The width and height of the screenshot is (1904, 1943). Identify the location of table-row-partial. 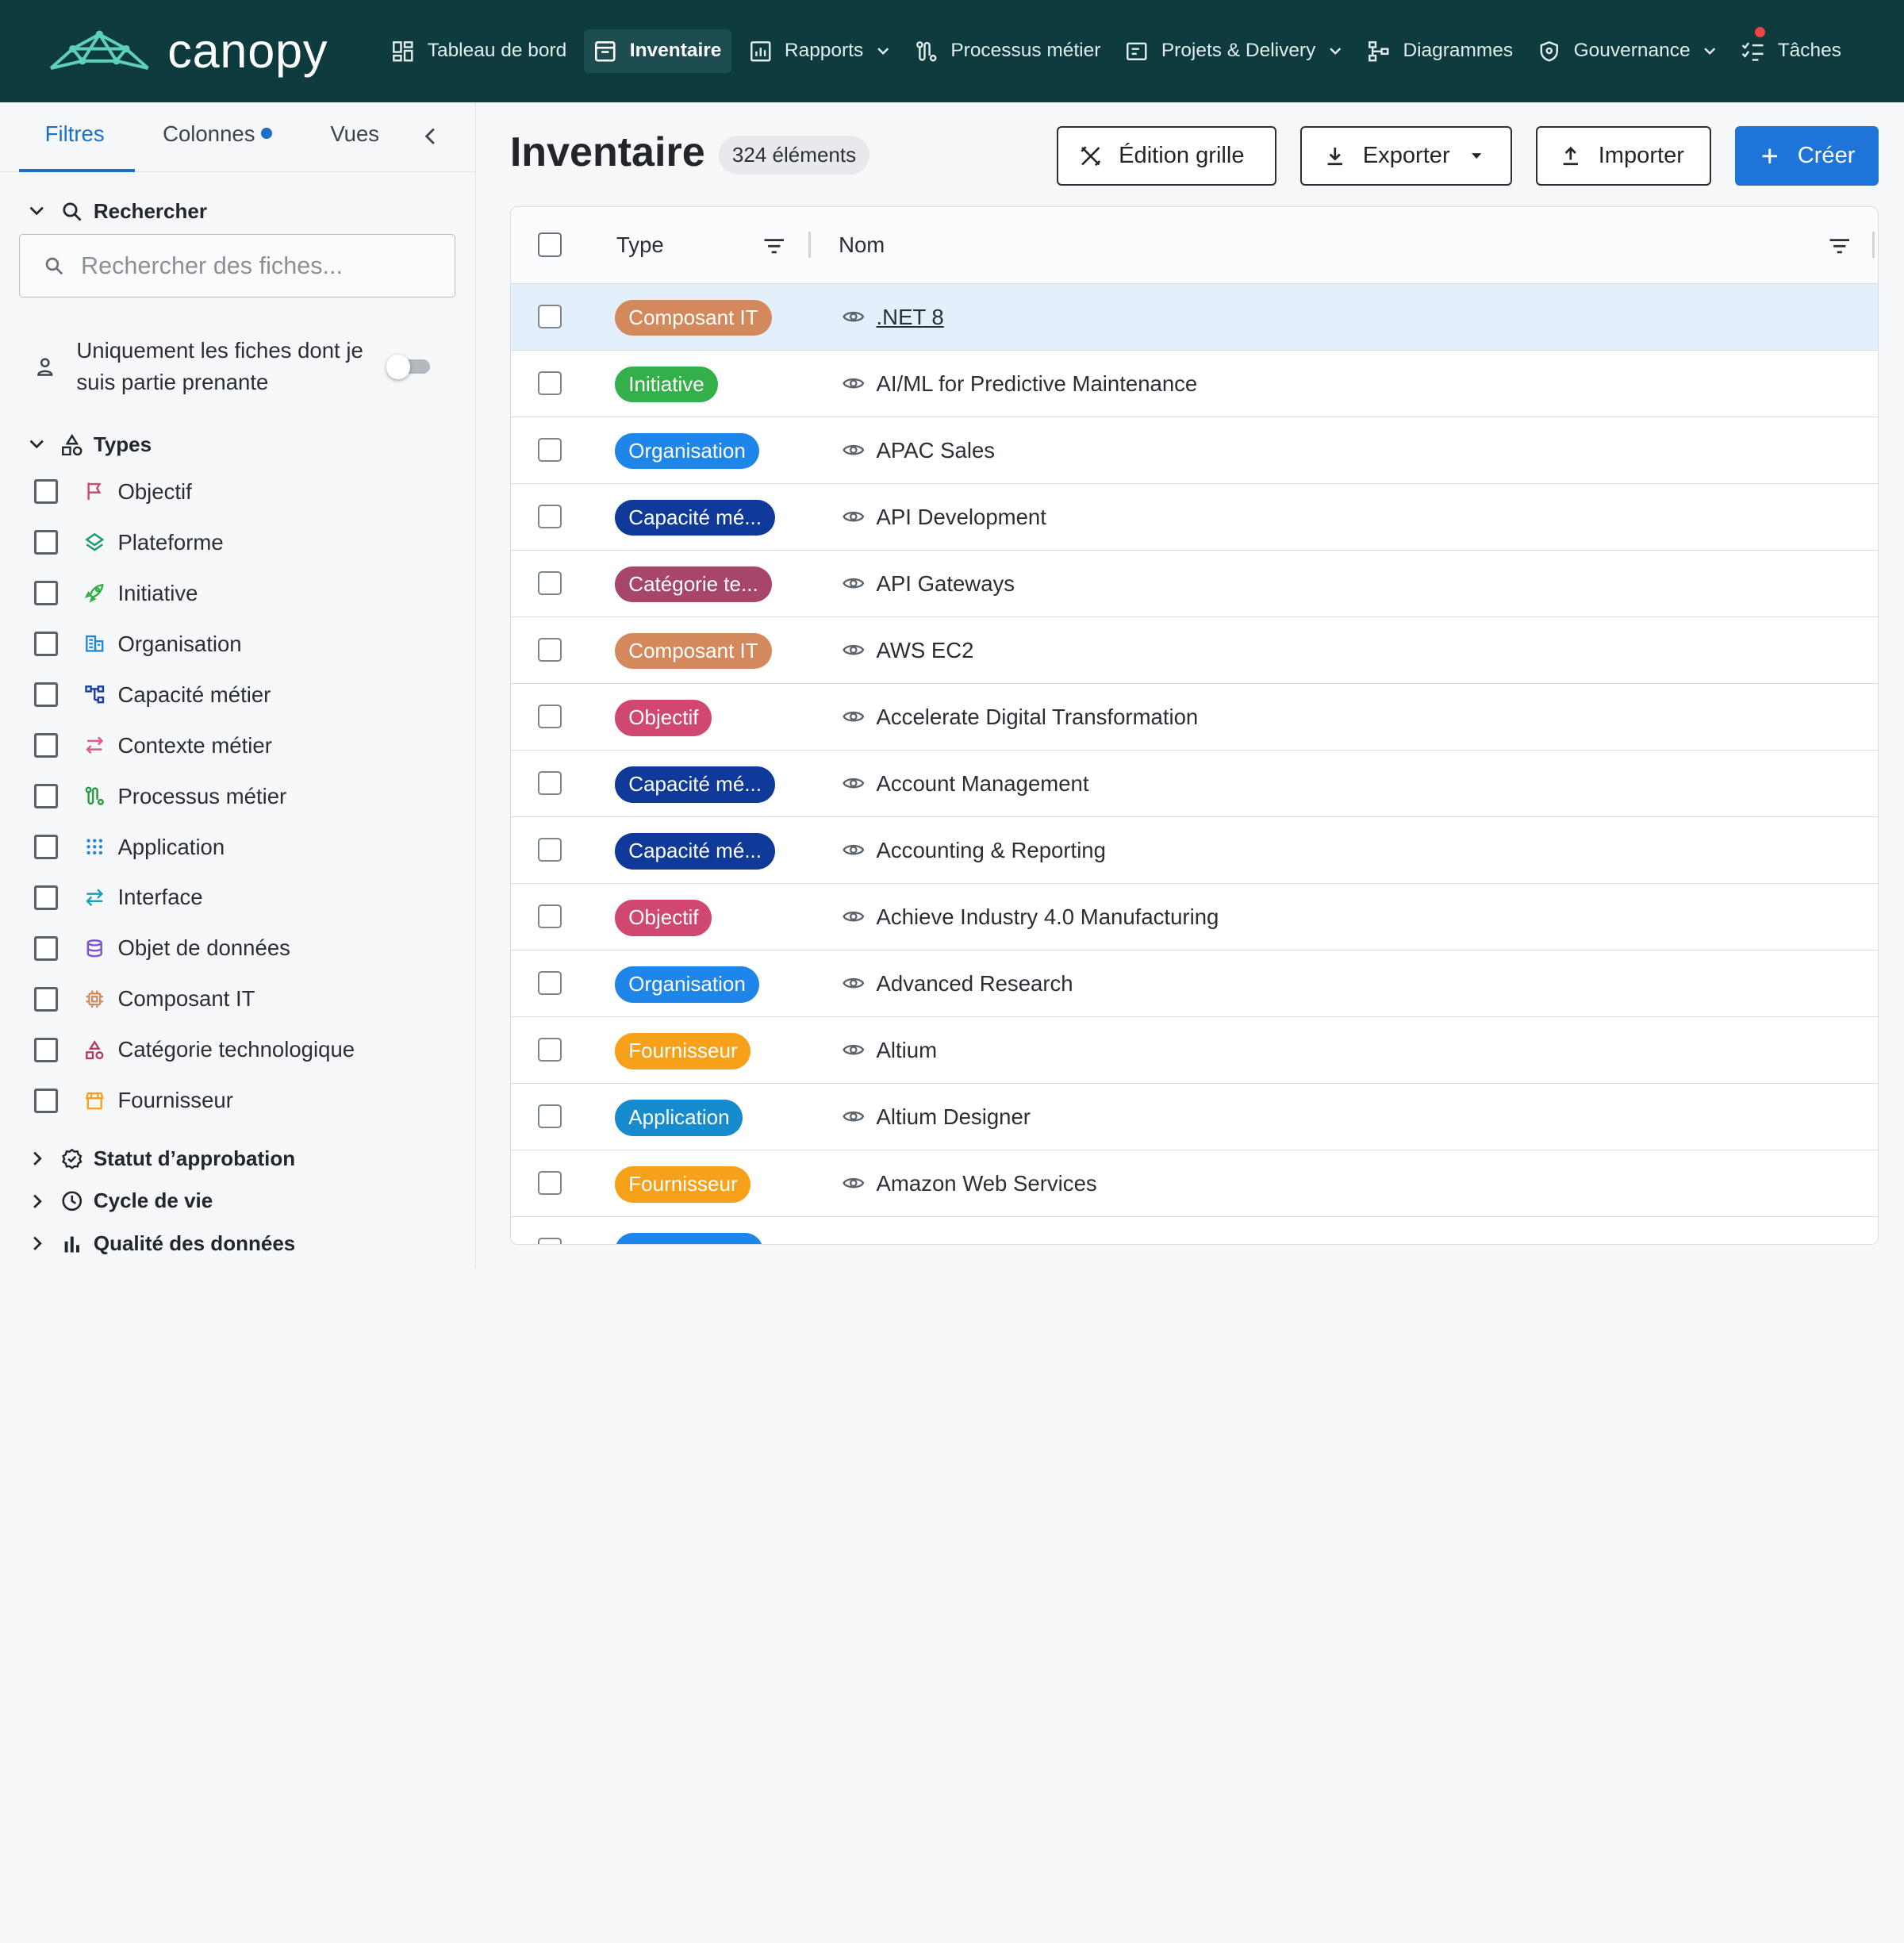
(1194, 1230).